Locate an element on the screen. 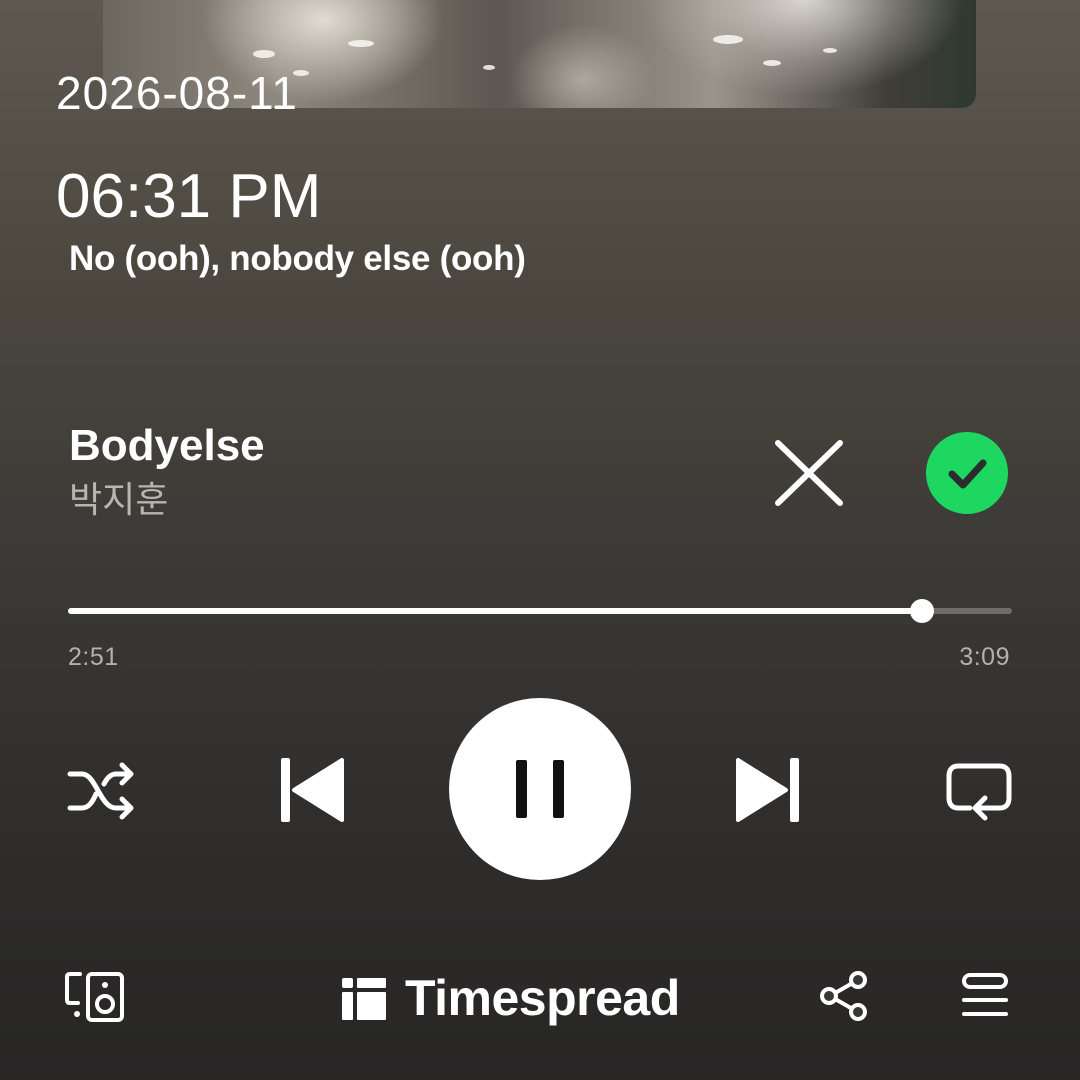 The image size is (1080, 1080). dismiss-button is located at coordinates (809, 473).